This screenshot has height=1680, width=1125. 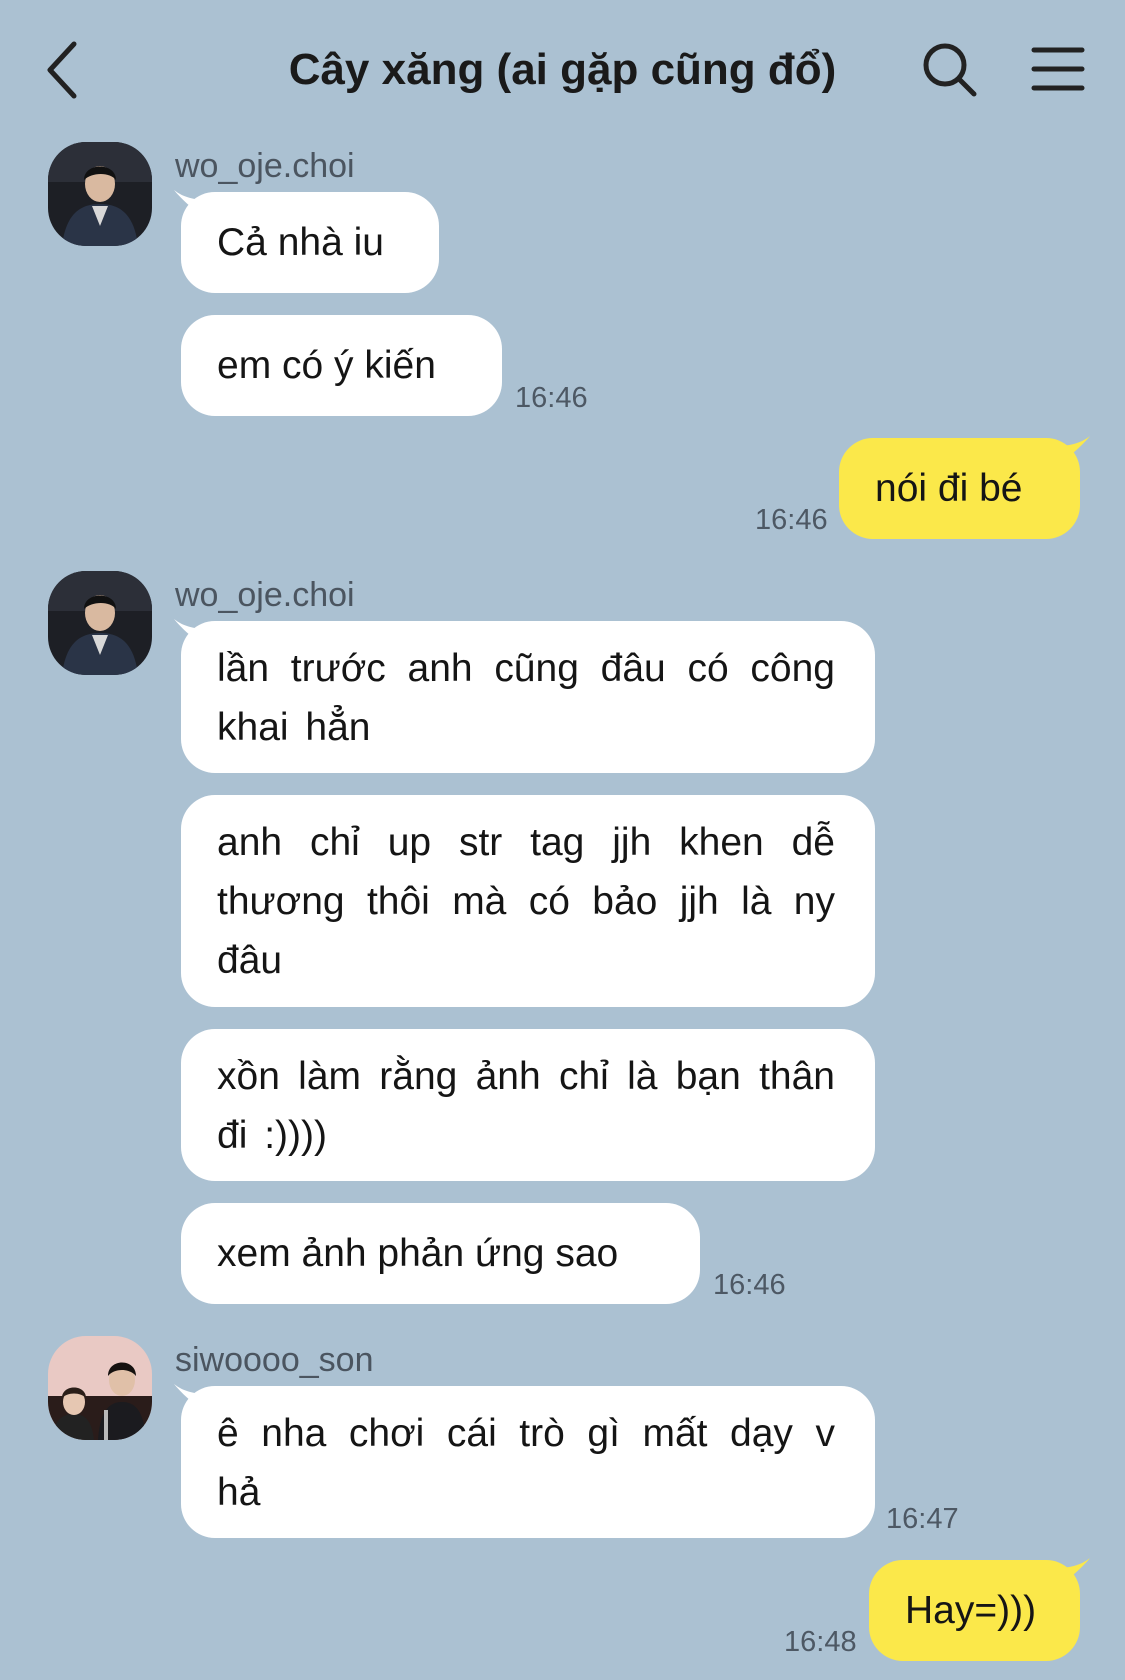 I want to click on message-time: 16:47, so click(x=922, y=1519).